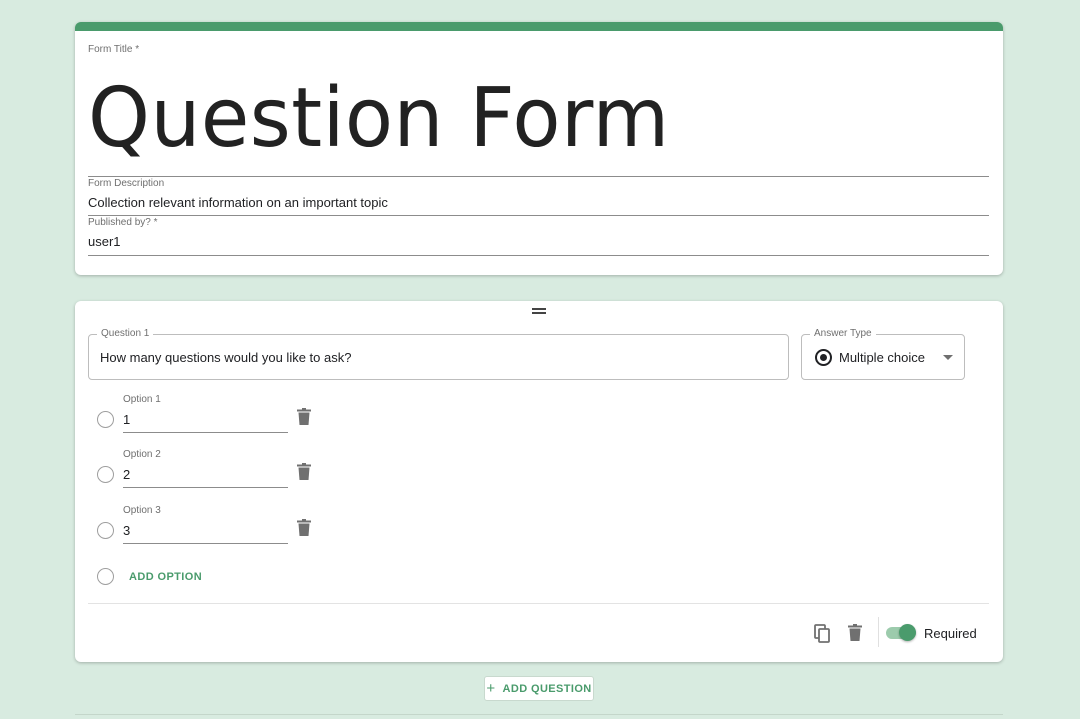  I want to click on add-question-label: ADD QUESTION, so click(547, 688).